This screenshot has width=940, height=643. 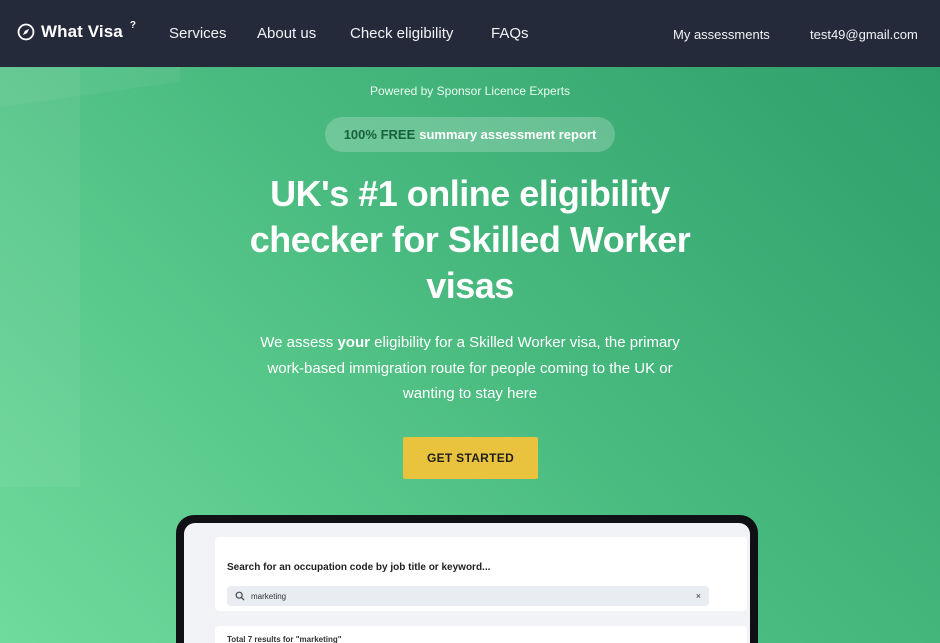 What do you see at coordinates (508, 134) in the screenshot?
I see `badge-label: summary assessment report` at bounding box center [508, 134].